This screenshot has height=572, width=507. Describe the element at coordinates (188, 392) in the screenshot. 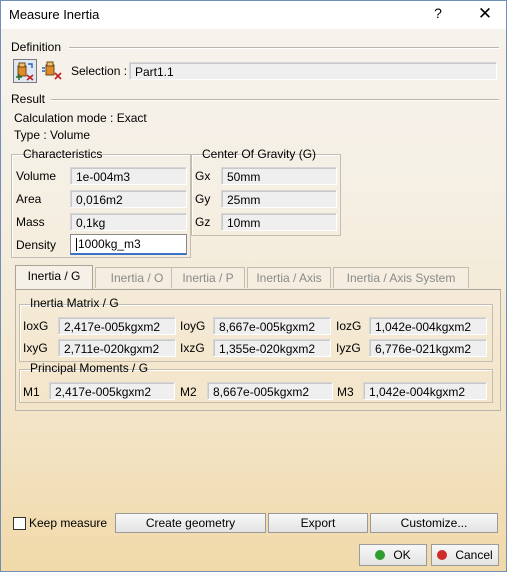

I see `m2-label: M2` at that location.